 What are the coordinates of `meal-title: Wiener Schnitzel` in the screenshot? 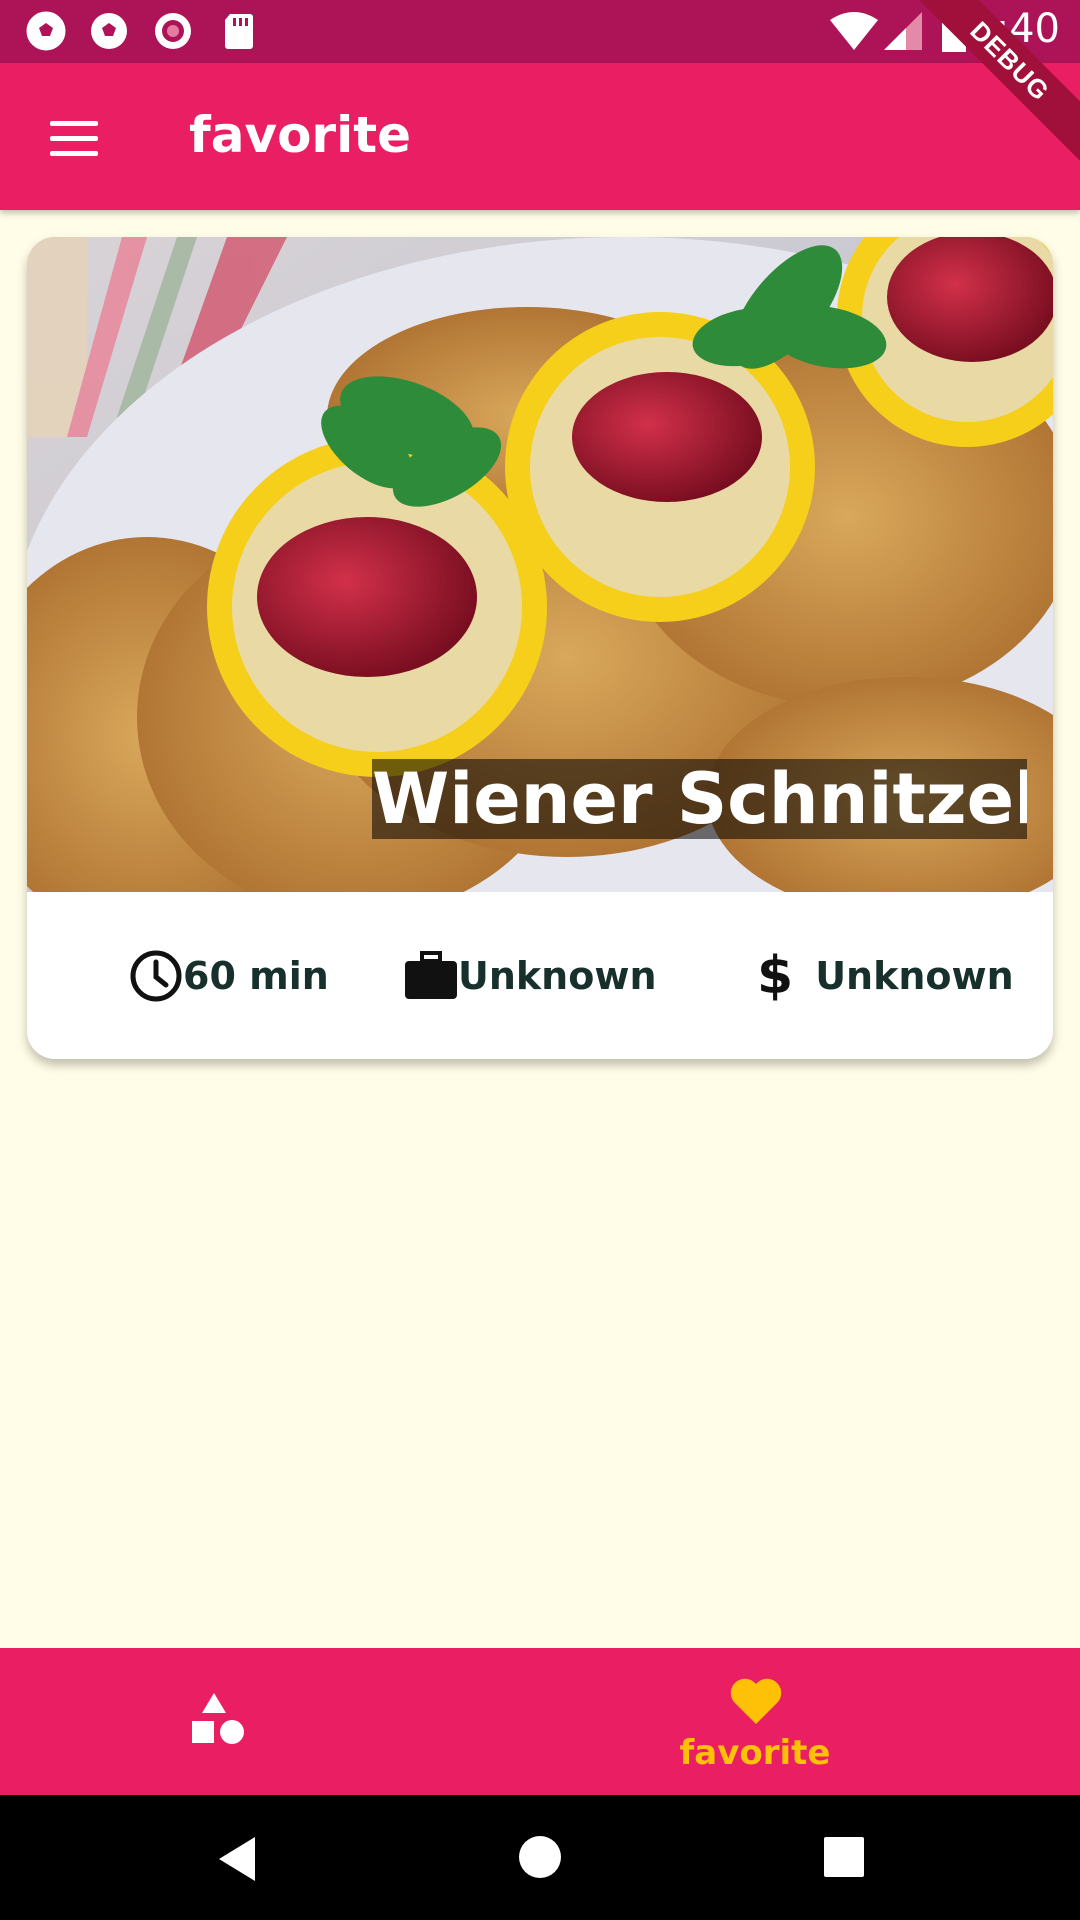 It's located at (699, 799).